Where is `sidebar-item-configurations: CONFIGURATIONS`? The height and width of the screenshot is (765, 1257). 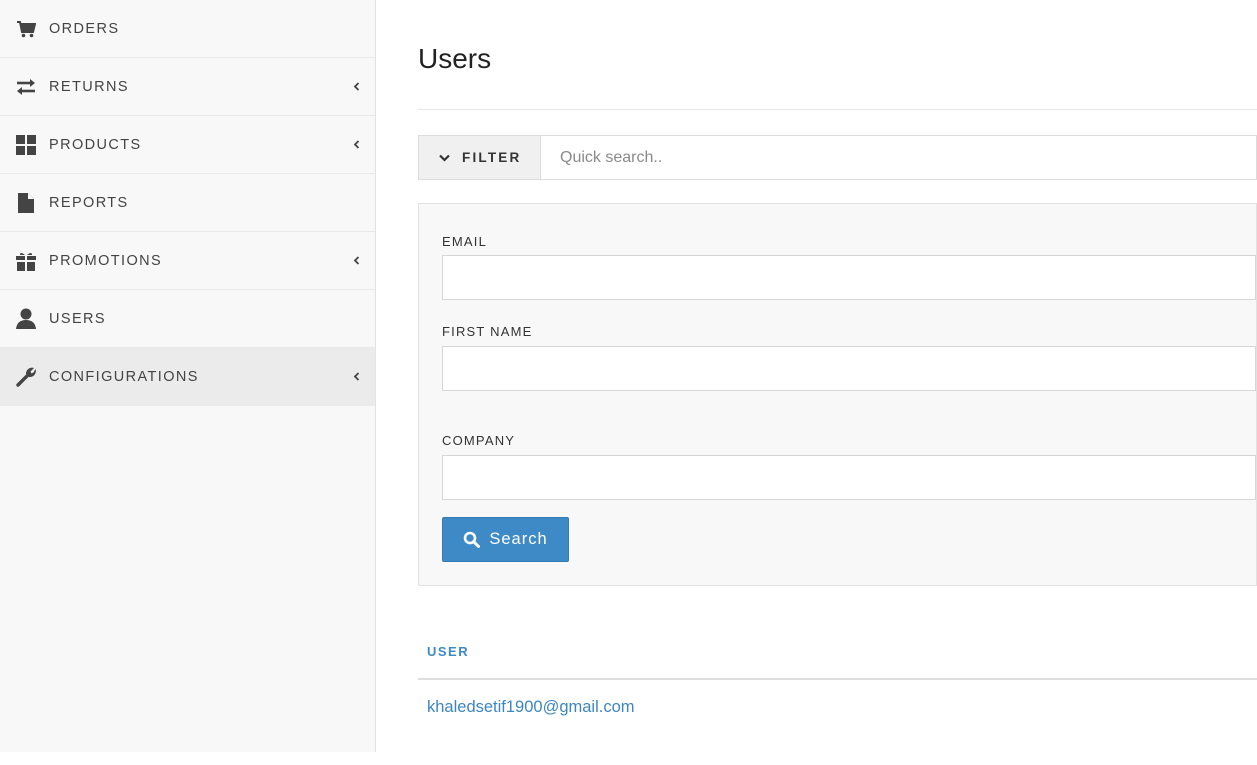 sidebar-item-configurations: CONFIGURATIONS is located at coordinates (187, 377).